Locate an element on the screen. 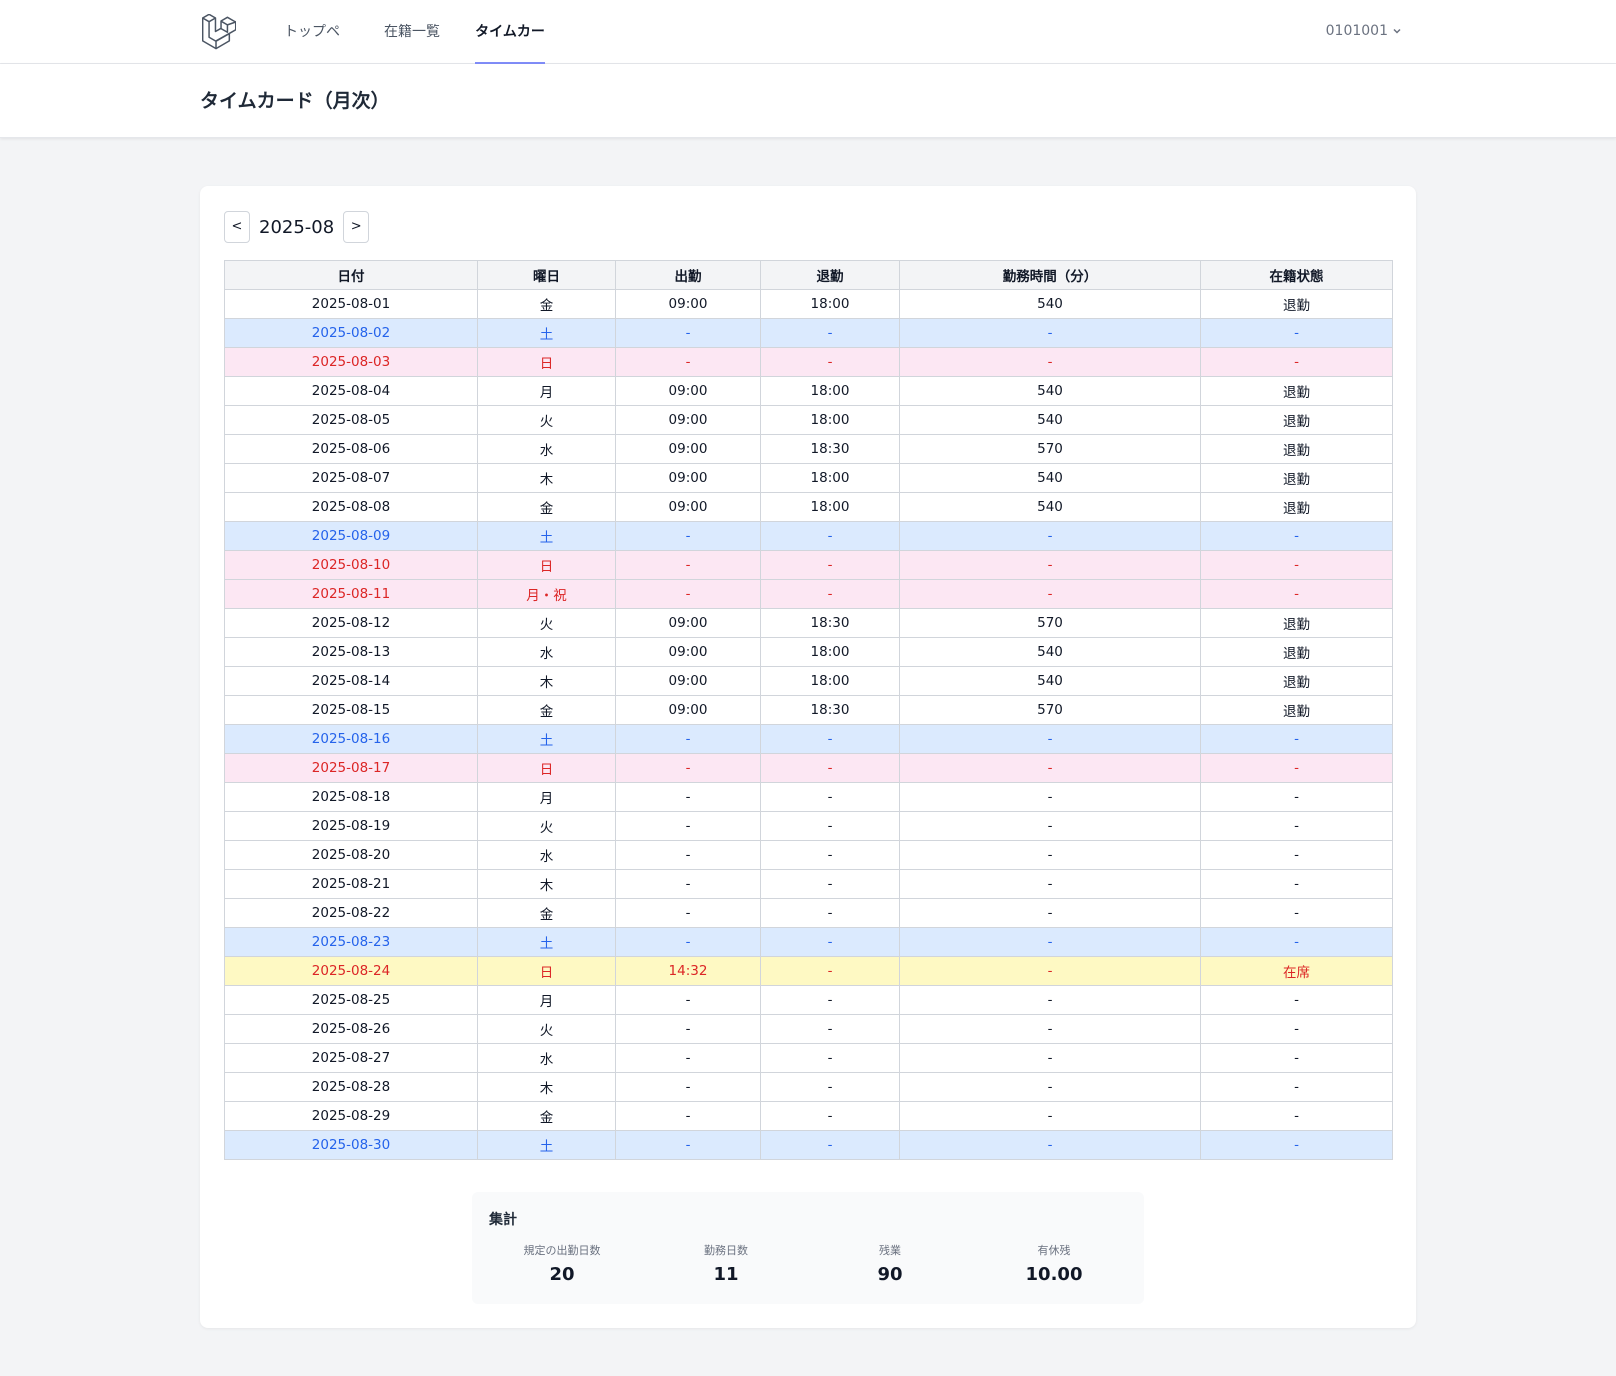 Image resolution: width=1616 pixels, height=1376 pixels. table-row: 2025-08-22 金 - - - - is located at coordinates (808, 913).